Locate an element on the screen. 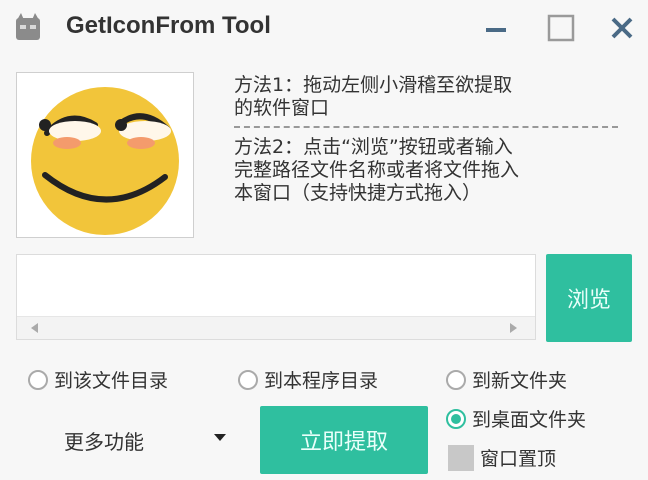  radio-to-desktop-folder: 到桌面文件夹 is located at coordinates (516, 418).